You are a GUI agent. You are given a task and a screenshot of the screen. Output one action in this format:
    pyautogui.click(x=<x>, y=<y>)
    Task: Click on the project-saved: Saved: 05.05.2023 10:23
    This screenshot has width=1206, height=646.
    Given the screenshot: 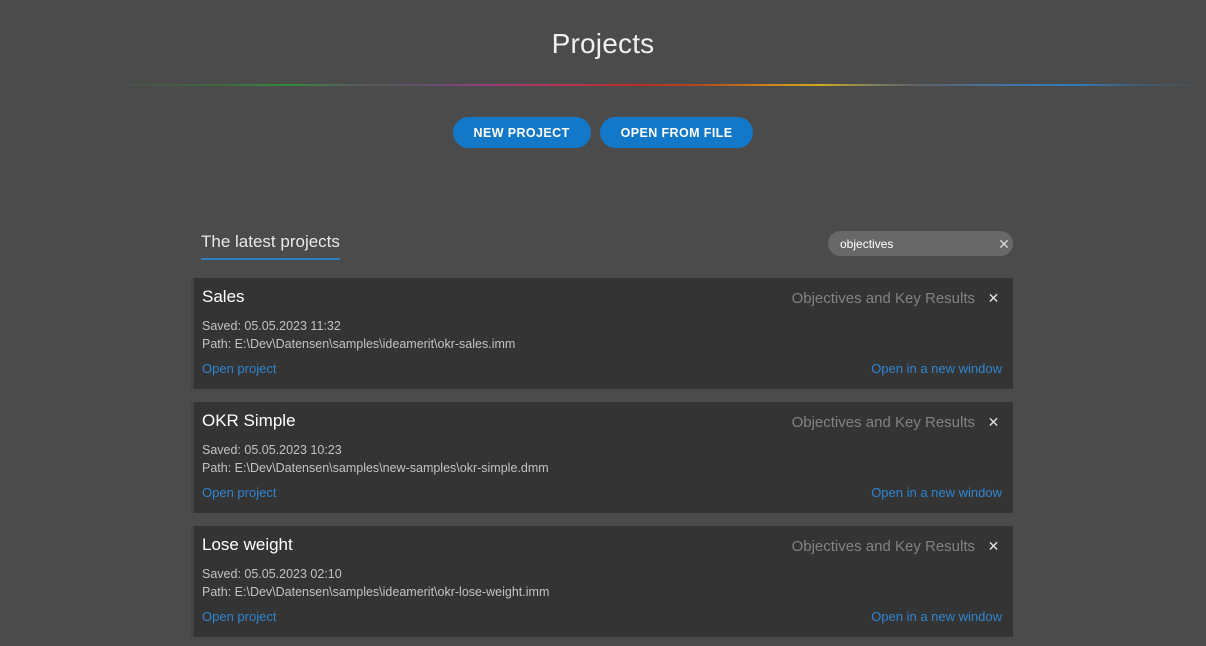 What is the action you would take?
    pyautogui.click(x=272, y=450)
    